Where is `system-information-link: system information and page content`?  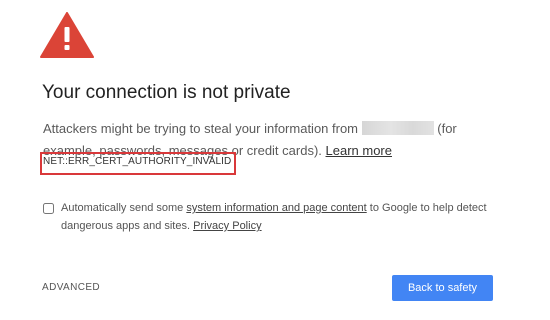 system-information-link: system information and page content is located at coordinates (276, 208).